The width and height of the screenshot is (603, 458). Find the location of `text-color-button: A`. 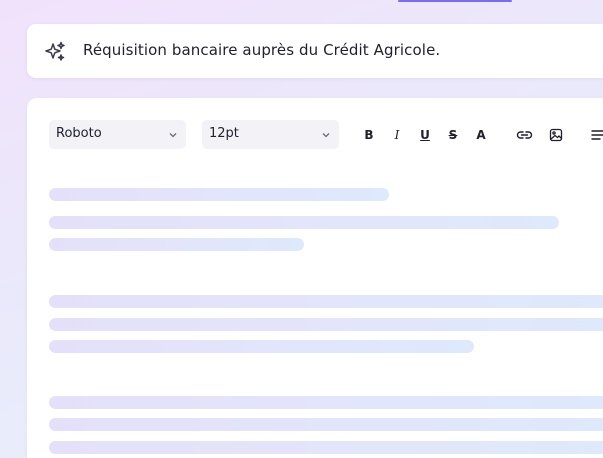

text-color-button: A is located at coordinates (481, 135).